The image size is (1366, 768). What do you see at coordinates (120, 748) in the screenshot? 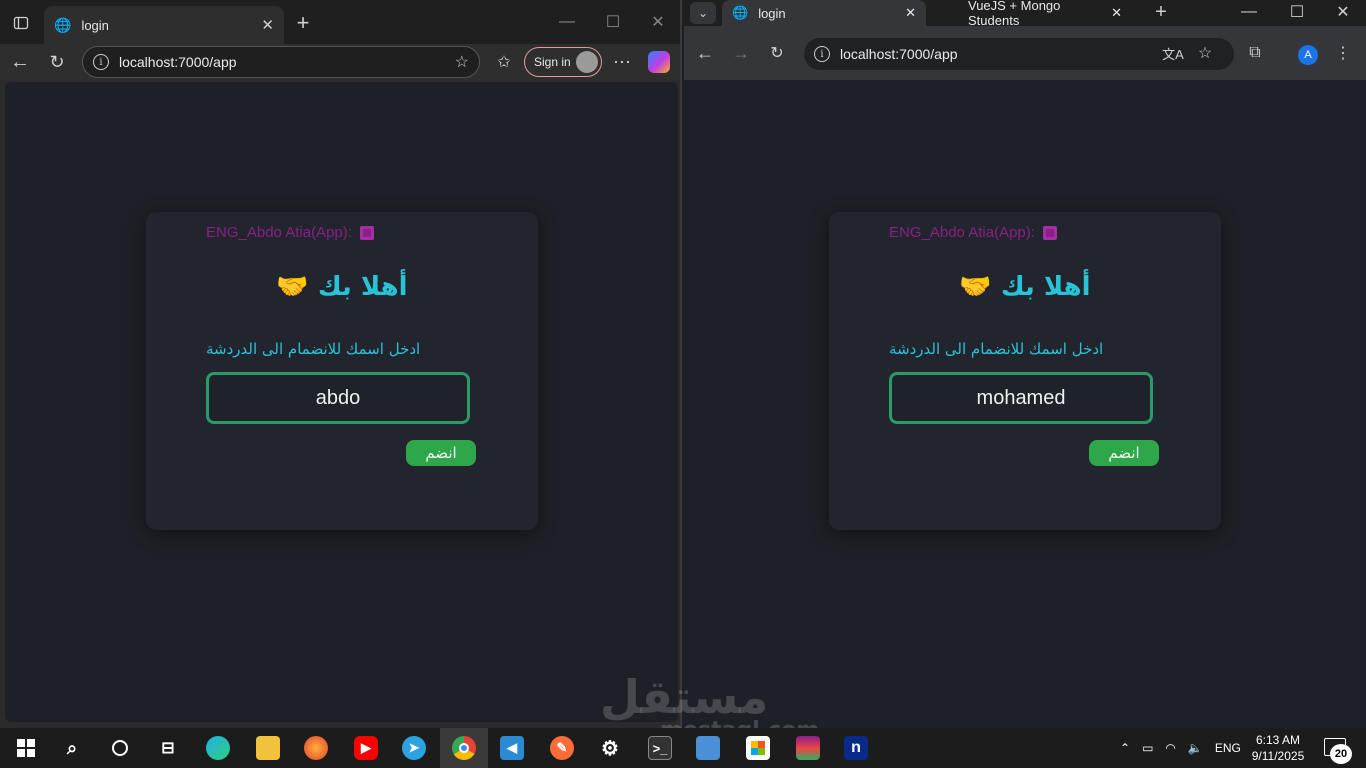
I see `cortana-icon` at bounding box center [120, 748].